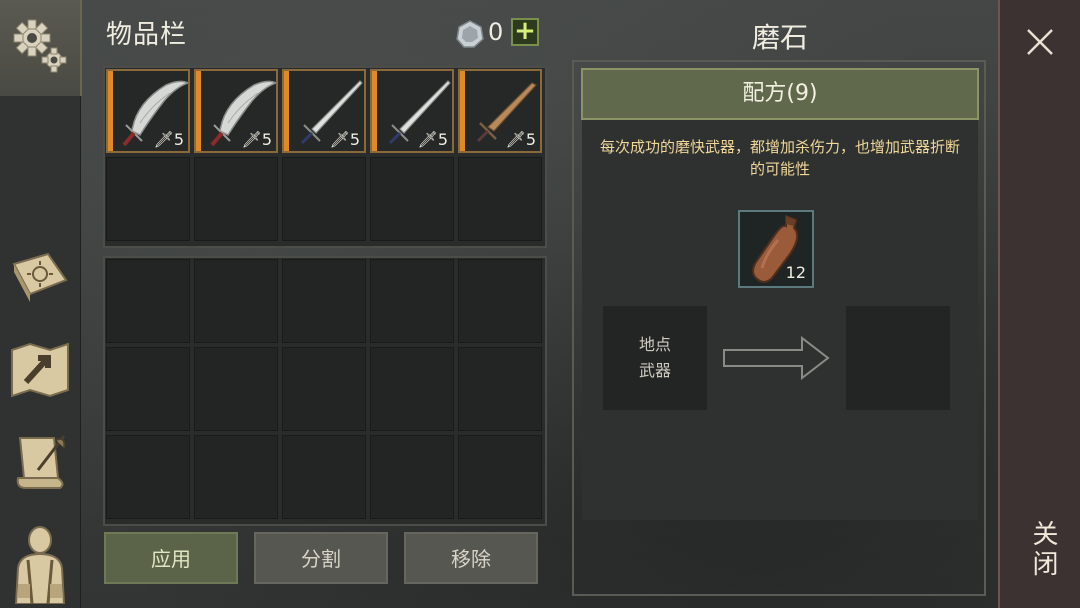 Image resolution: width=1080 pixels, height=608 pixels. Describe the element at coordinates (471, 558) in the screenshot. I see `remove-button: 移除` at that location.